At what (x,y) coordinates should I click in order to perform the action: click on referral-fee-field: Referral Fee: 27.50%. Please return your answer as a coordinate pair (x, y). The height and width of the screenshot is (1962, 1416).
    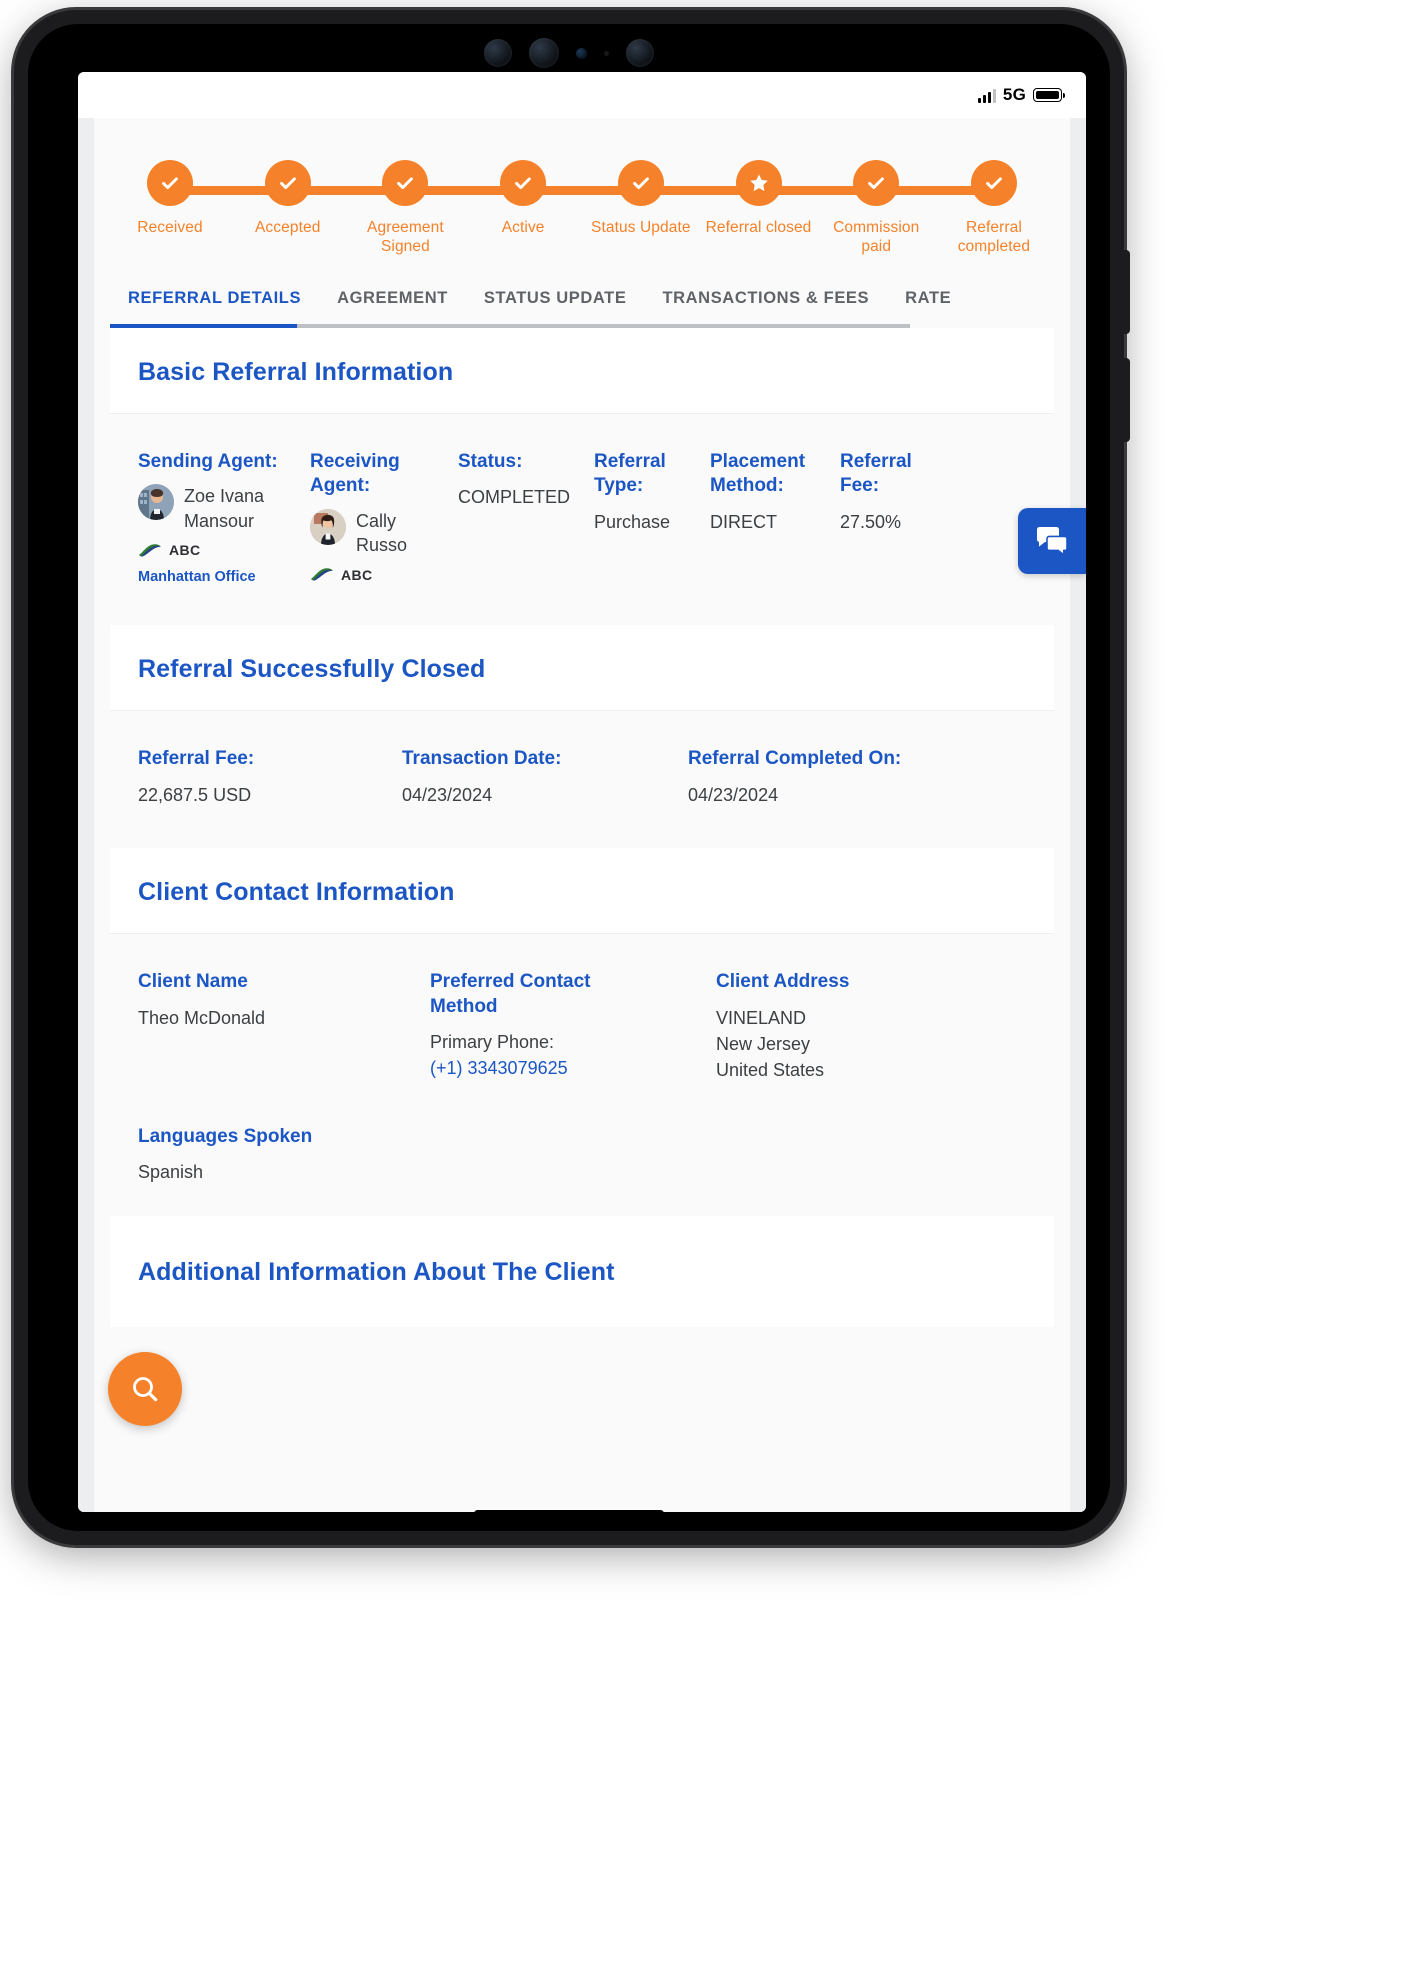
    Looking at the image, I should click on (895, 492).